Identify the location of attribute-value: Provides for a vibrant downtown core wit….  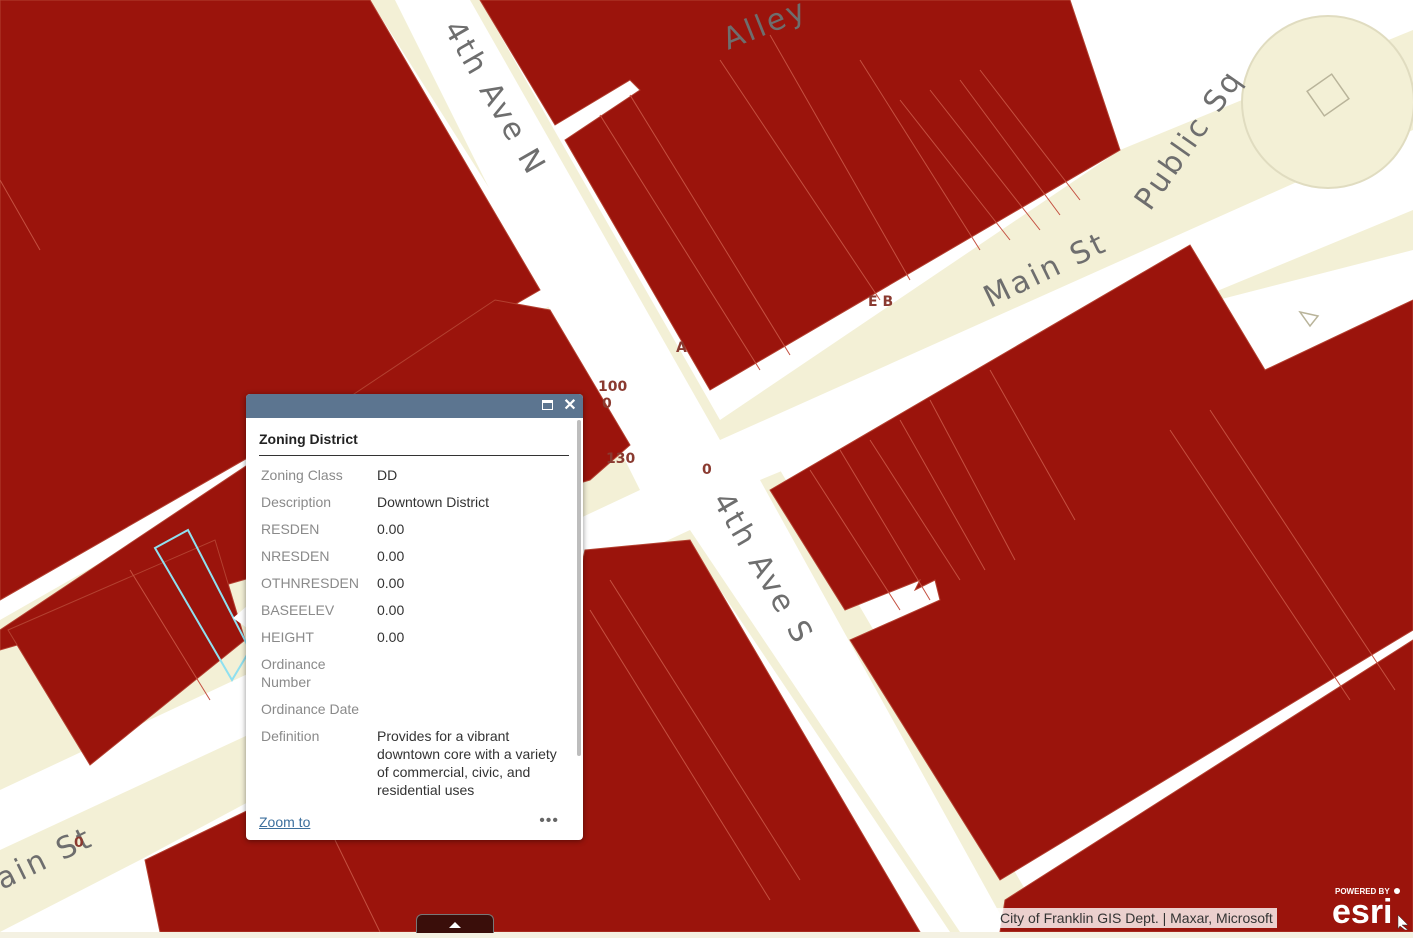
(467, 763).